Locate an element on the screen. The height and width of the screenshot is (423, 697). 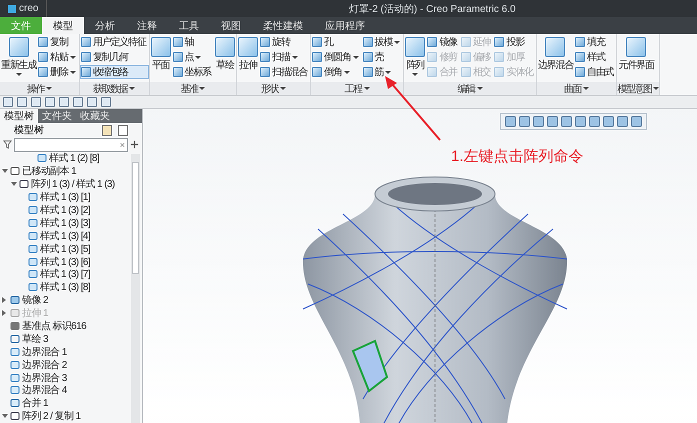
tree-item: 边界混合 3 is located at coordinates (44, 377).